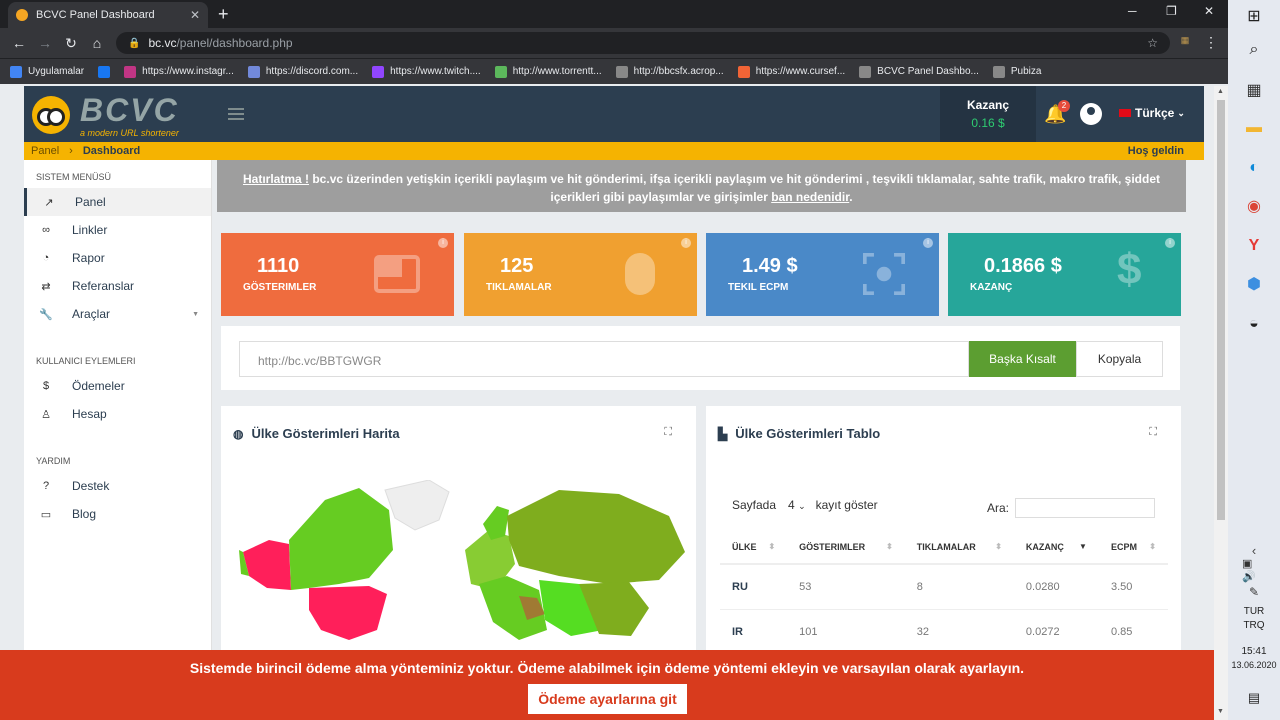 The height and width of the screenshot is (720, 1280). What do you see at coordinates (51, 115) in the screenshot?
I see `owl-logo-icon` at bounding box center [51, 115].